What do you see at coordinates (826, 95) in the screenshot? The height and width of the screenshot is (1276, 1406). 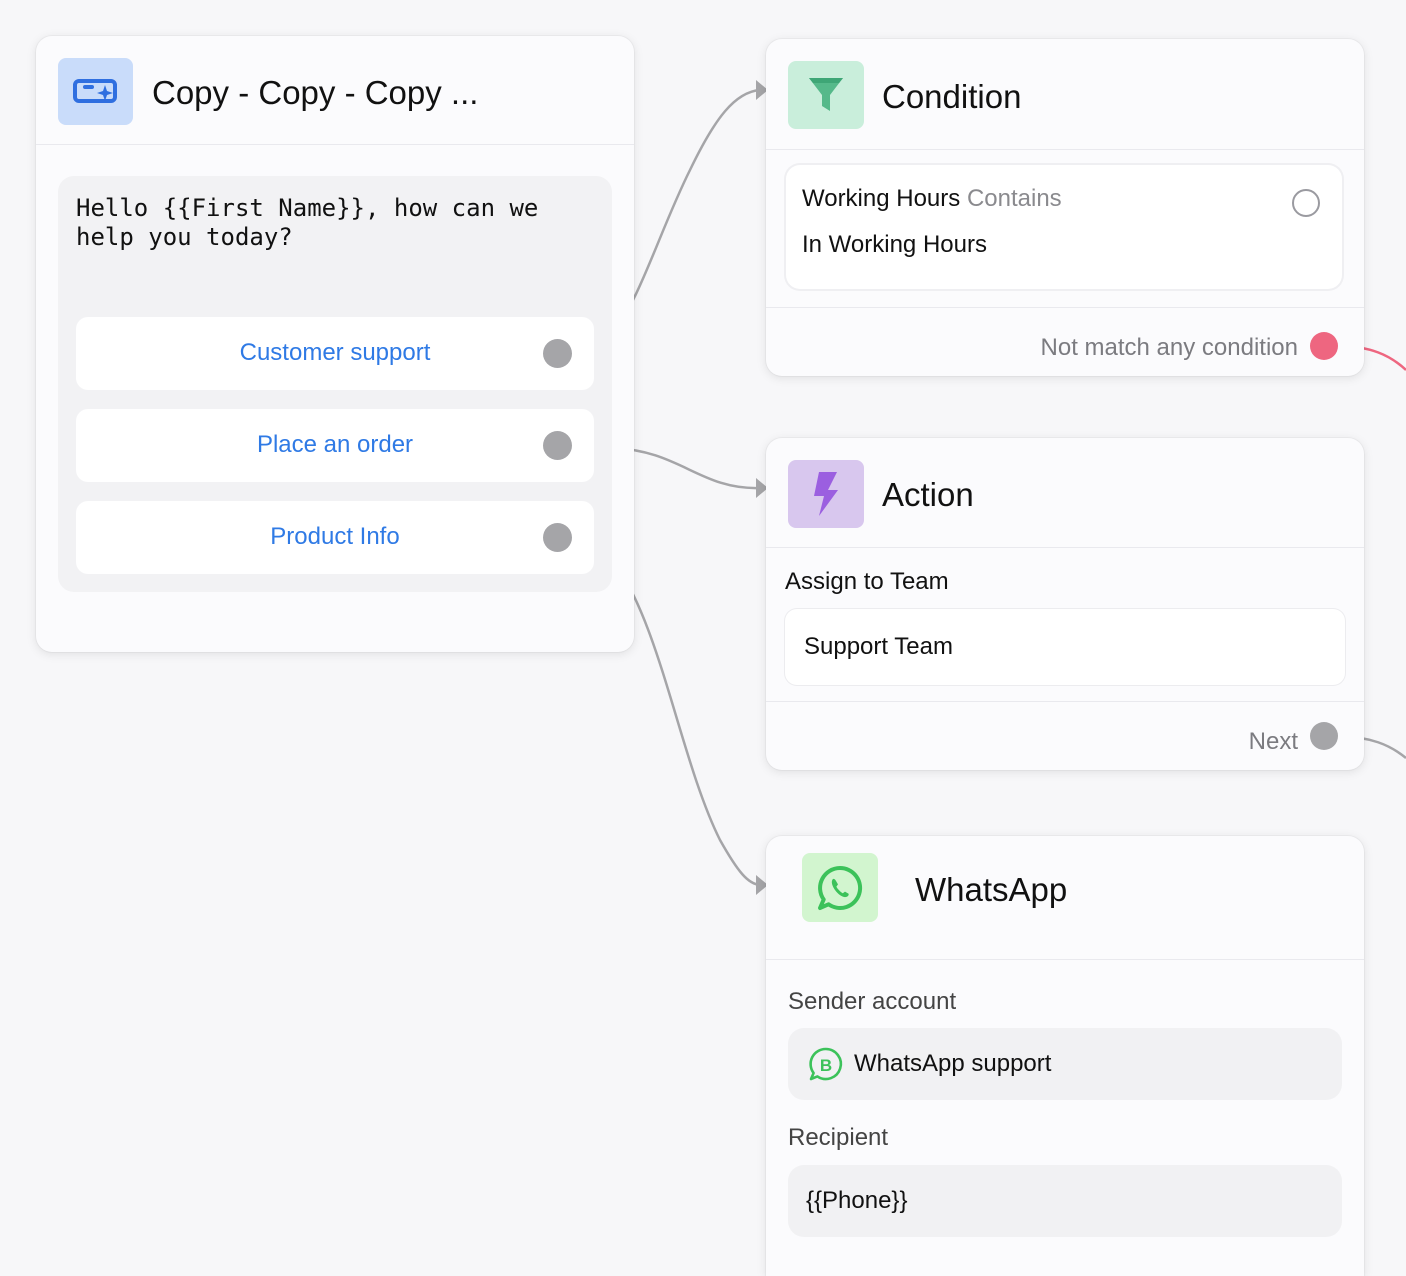 I see `filter-funnel-icon` at bounding box center [826, 95].